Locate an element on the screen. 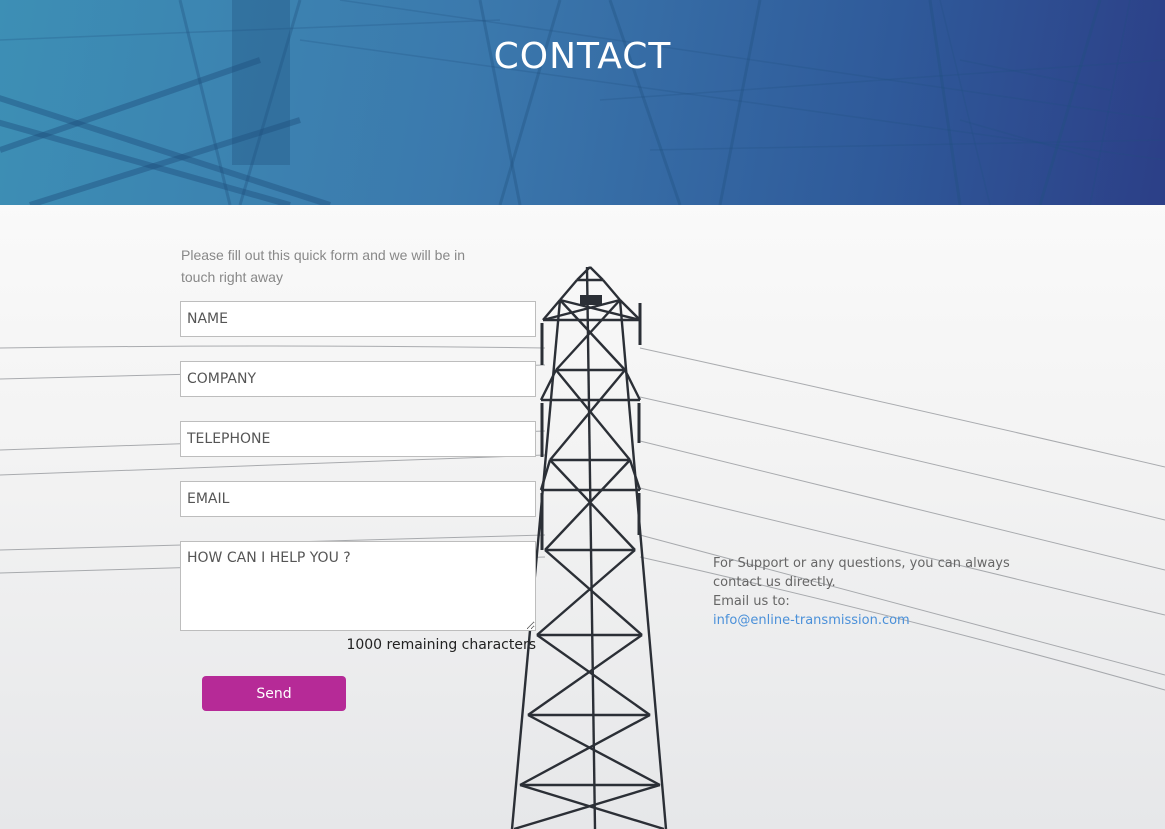 The height and width of the screenshot is (829, 1165). message-textarea is located at coordinates (358, 586).